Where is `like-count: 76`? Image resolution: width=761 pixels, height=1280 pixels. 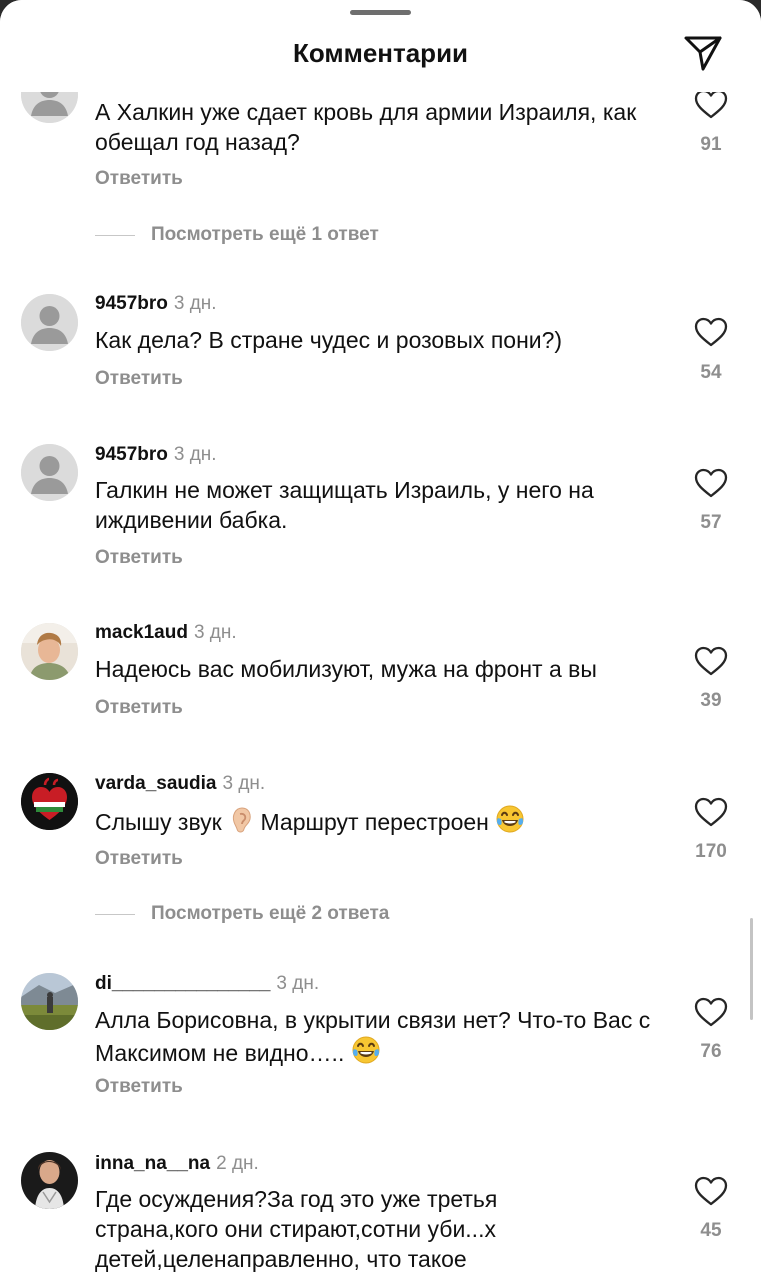 like-count: 76 is located at coordinates (711, 1051).